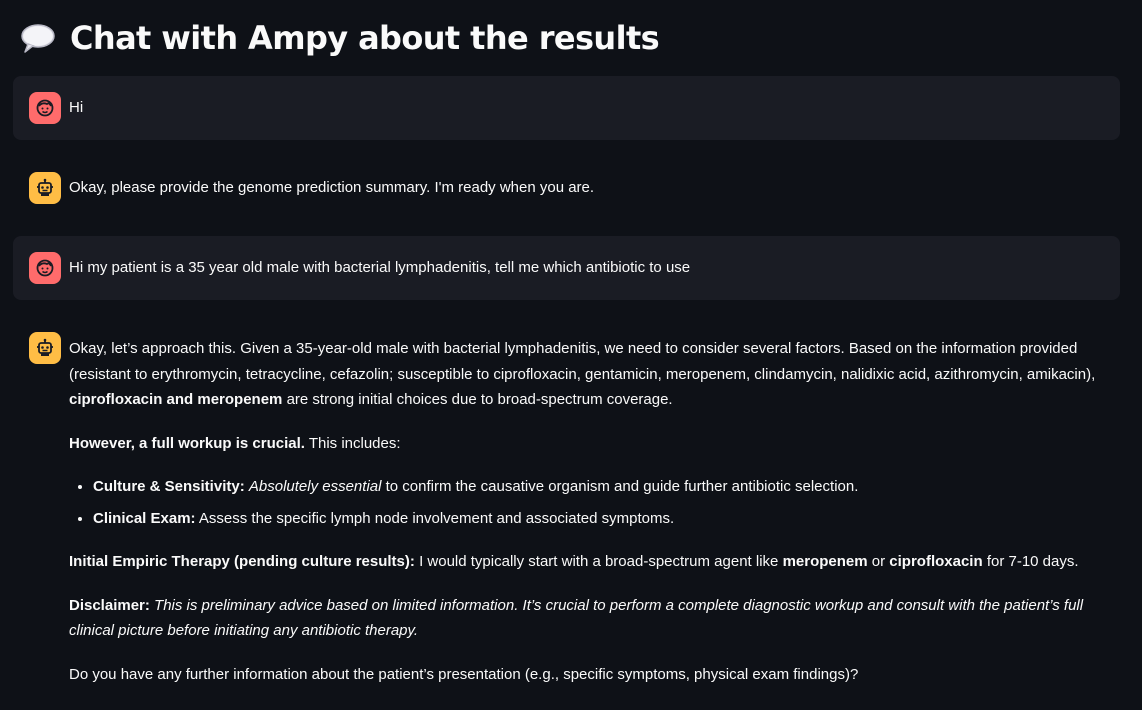  What do you see at coordinates (109, 605) in the screenshot?
I see `disclaimer-label: Disclaimer:` at bounding box center [109, 605].